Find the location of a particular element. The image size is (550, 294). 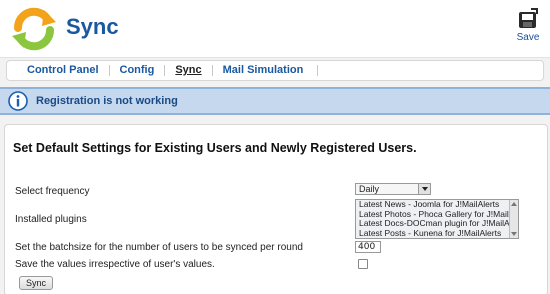

batchsize-input is located at coordinates (368, 247).